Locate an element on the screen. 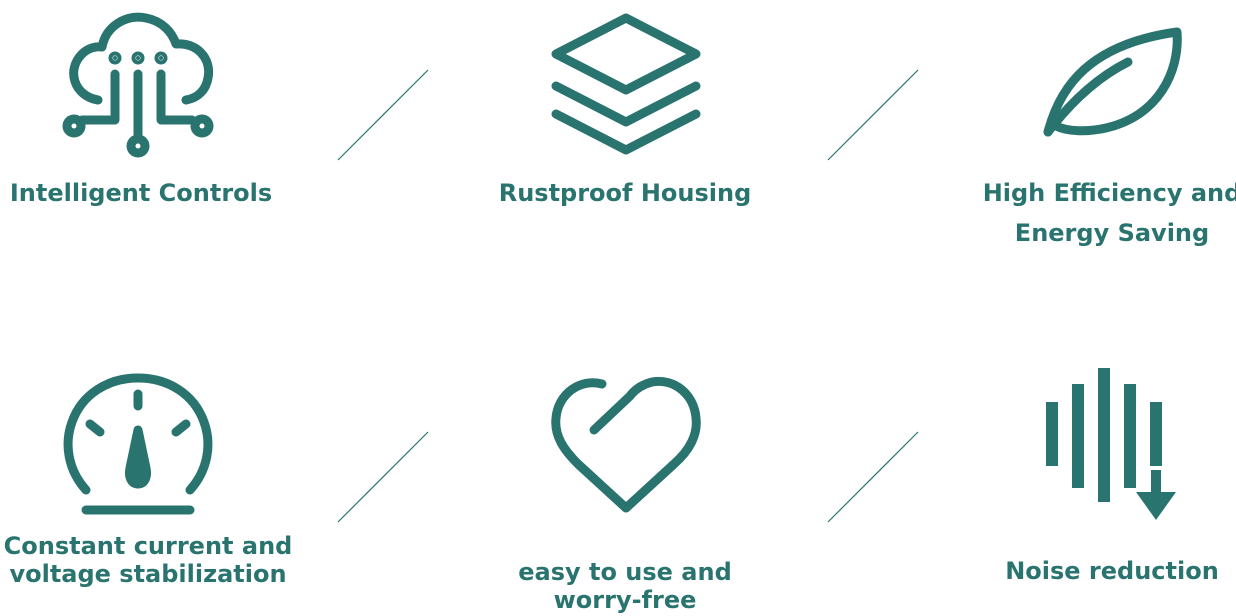 This screenshot has height=616, width=1236. sound-bars-down-icon is located at coordinates (1112, 448).